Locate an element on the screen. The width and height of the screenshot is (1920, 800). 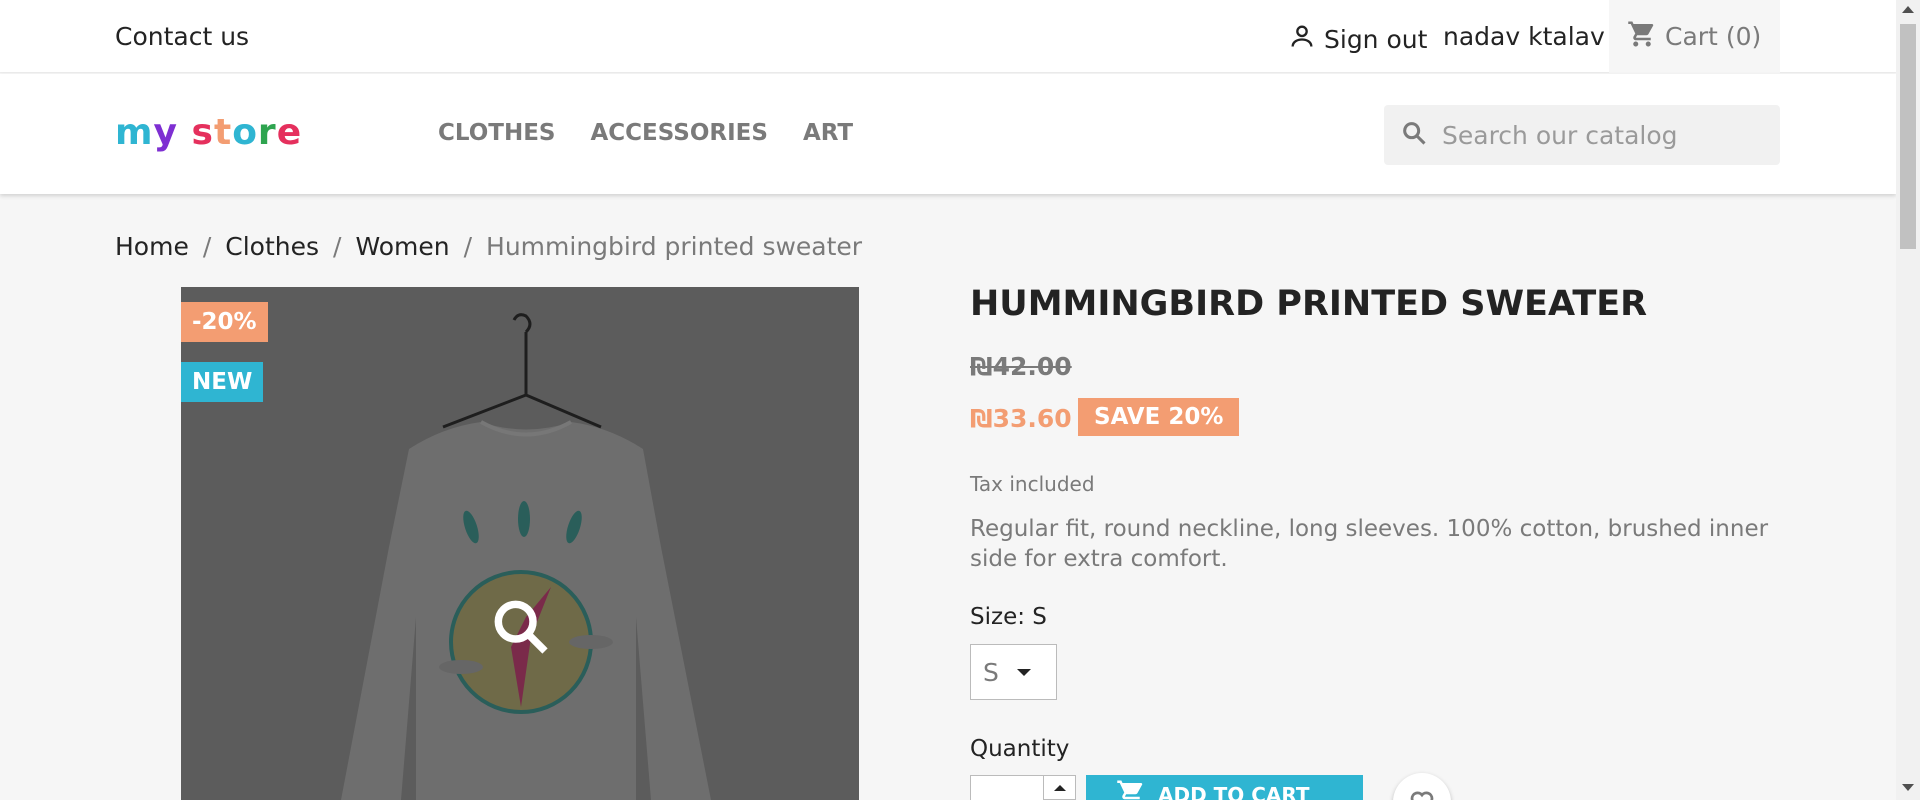
breadcrumb-women: Women is located at coordinates (402, 246).